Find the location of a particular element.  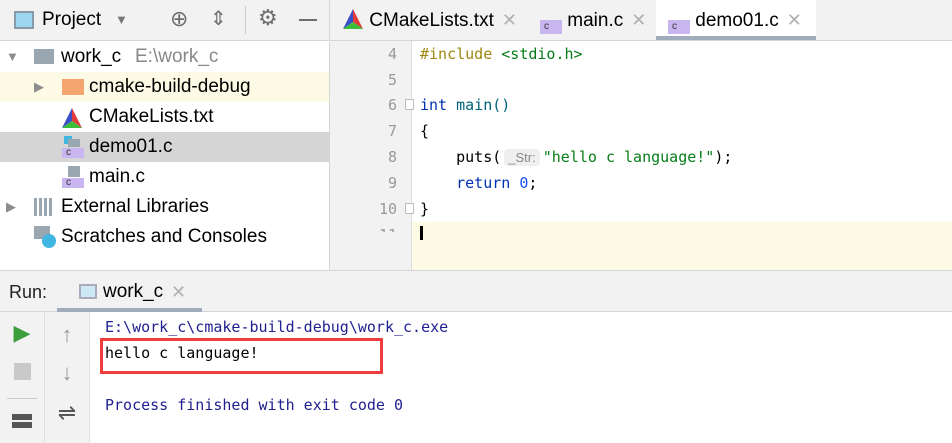

tree-item-work-c: ▼ work_c E:\work_c is located at coordinates (164, 57).